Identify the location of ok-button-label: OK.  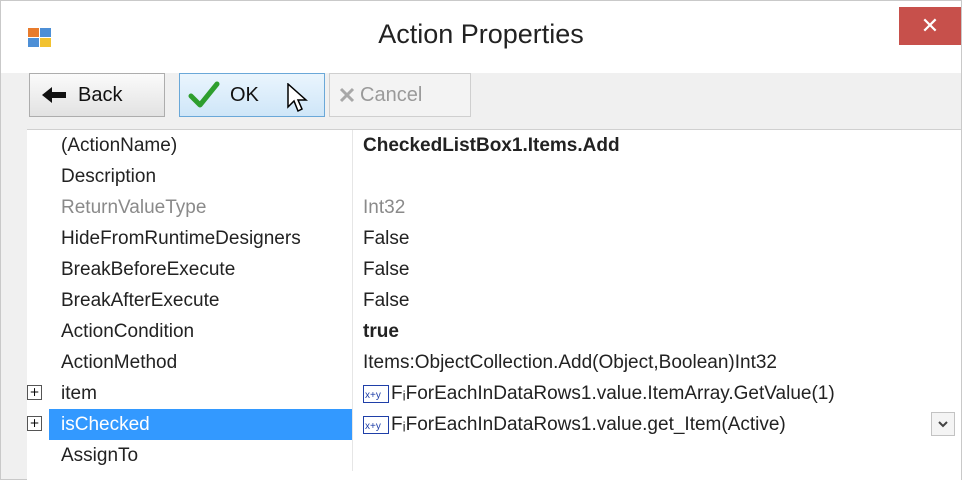
(244, 94).